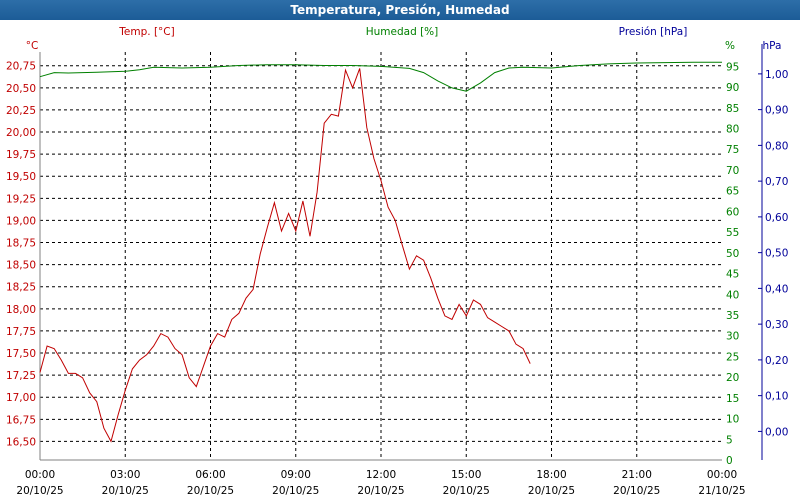 The image size is (800, 500). What do you see at coordinates (21, 244) in the screenshot?
I see `temperature-tick-label: 18,75` at bounding box center [21, 244].